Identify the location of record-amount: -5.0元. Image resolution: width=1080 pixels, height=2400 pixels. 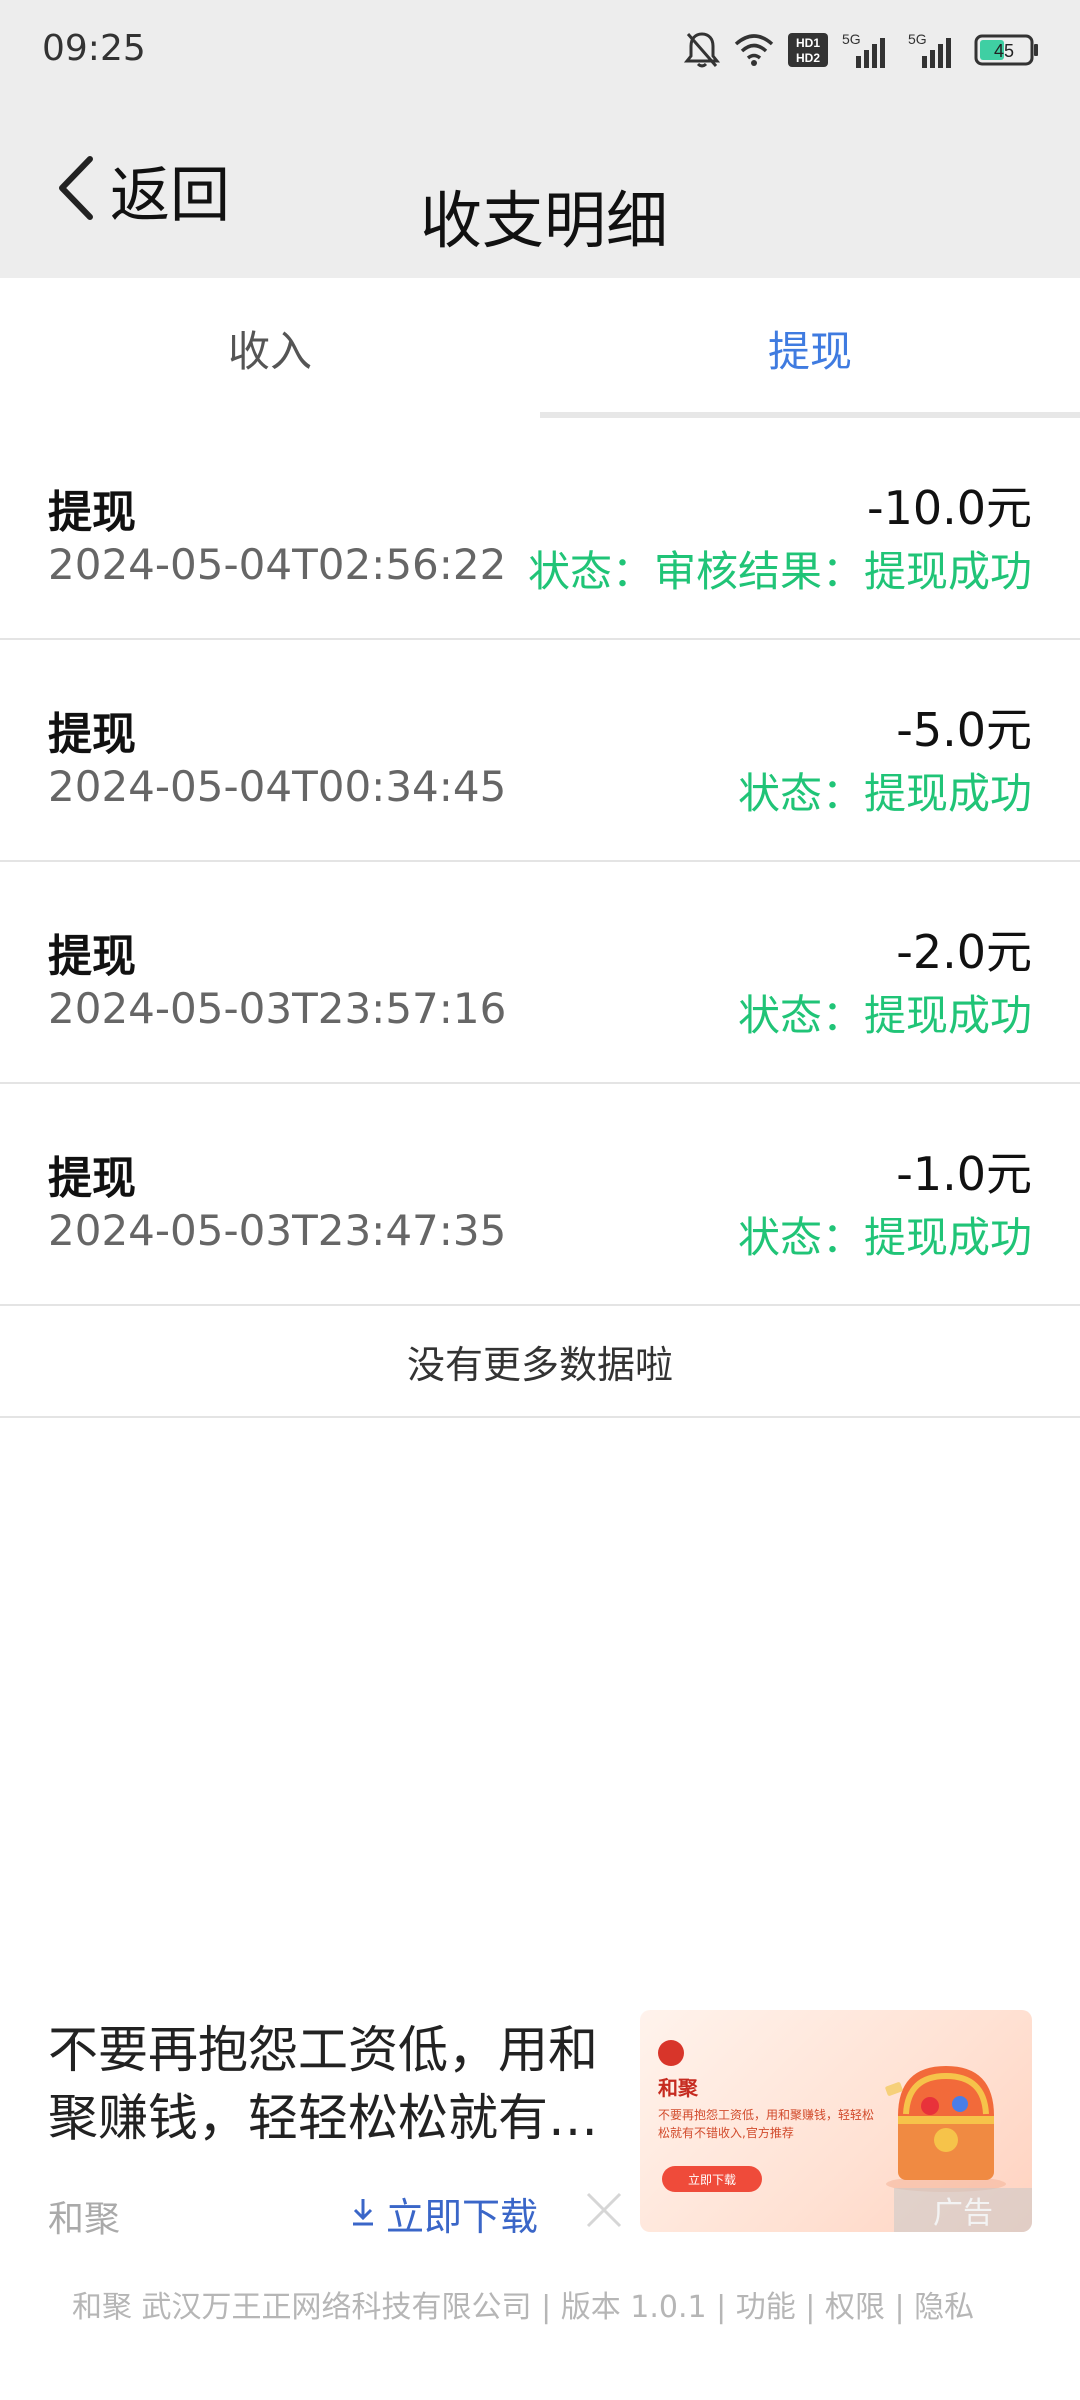
(964, 730).